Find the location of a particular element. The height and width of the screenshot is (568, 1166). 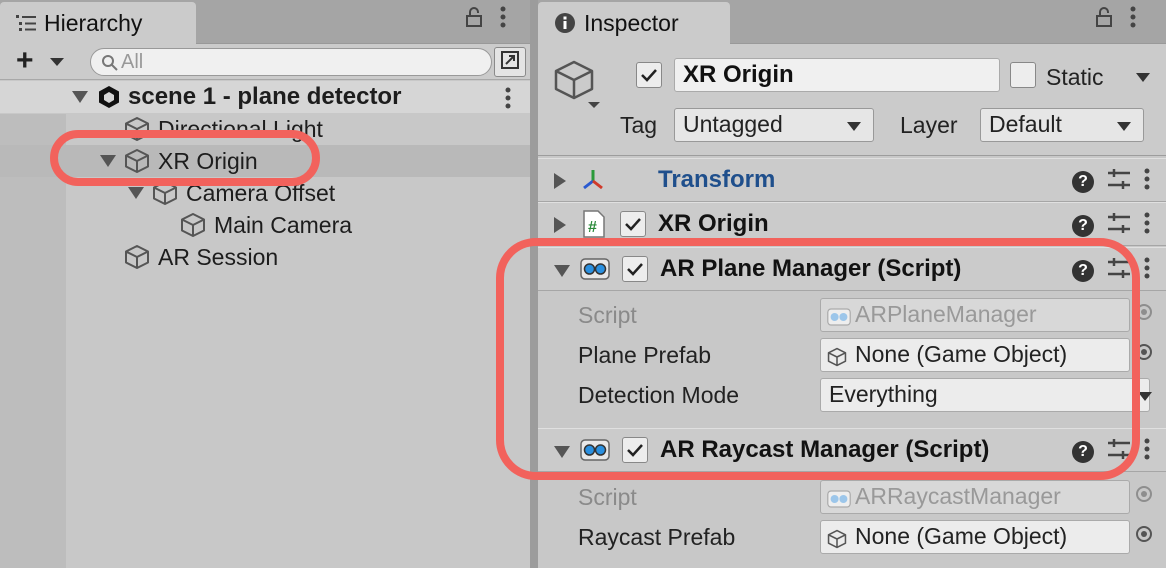

ar-script-icon is located at coordinates (839, 500).